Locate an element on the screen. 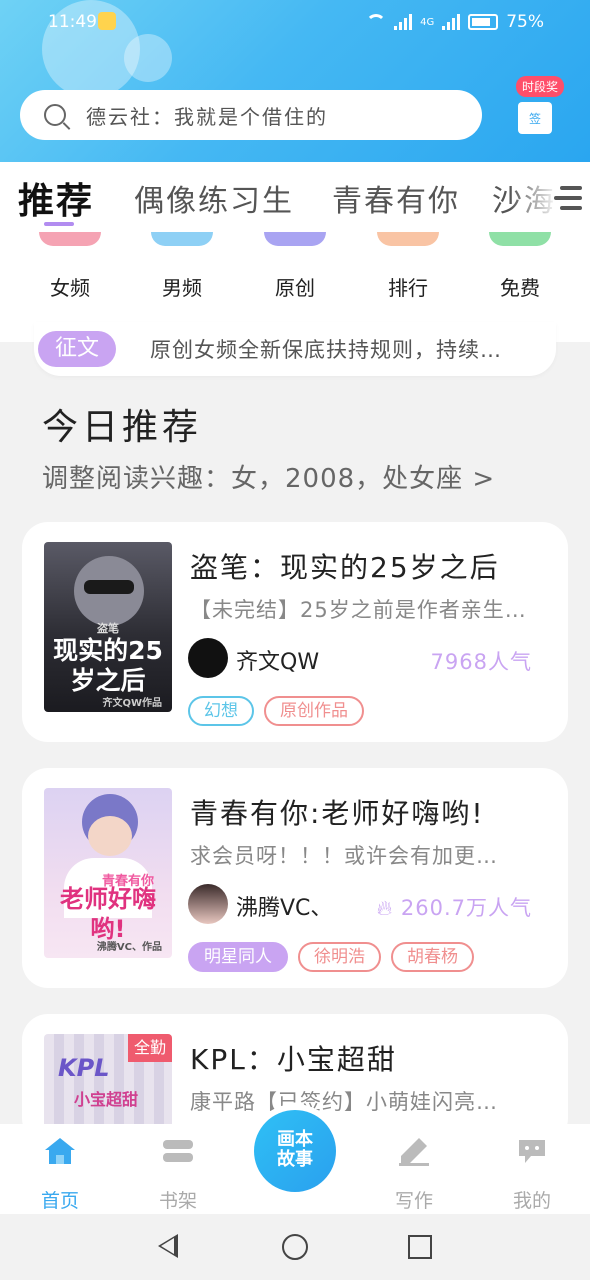 The height and width of the screenshot is (1280, 590). status-bar: 11:49 4G 75% is located at coordinates (295, 22).